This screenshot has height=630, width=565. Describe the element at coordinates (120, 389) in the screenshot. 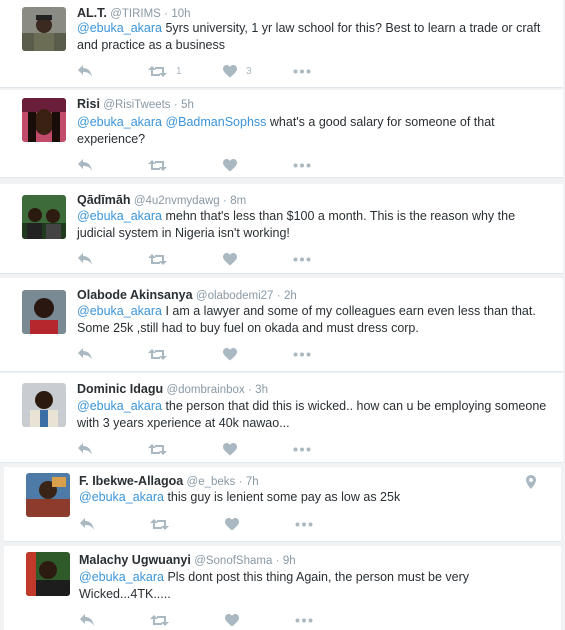

I see `user-name: Dominic Idagu` at that location.